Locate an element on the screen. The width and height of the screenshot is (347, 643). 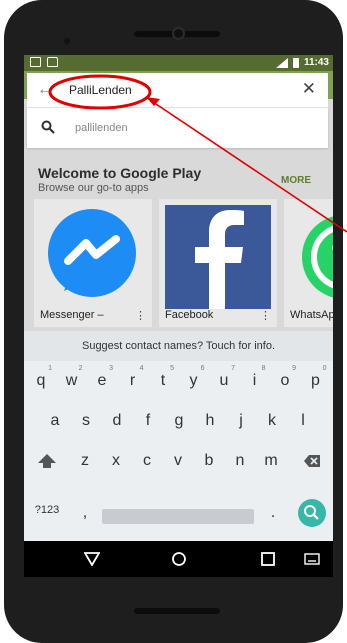
key-q: q1 is located at coordinates (41, 381).